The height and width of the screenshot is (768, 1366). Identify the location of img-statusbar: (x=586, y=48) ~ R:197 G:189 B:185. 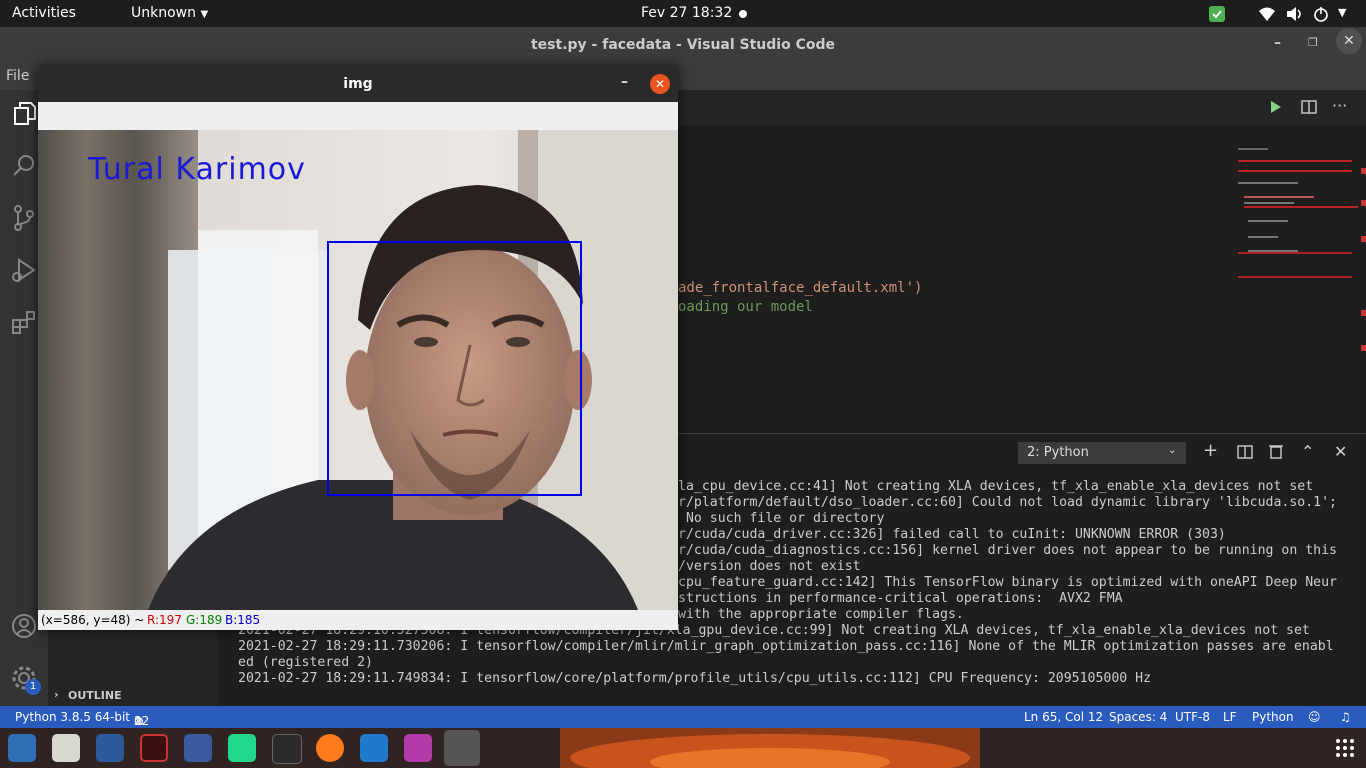
(358, 620).